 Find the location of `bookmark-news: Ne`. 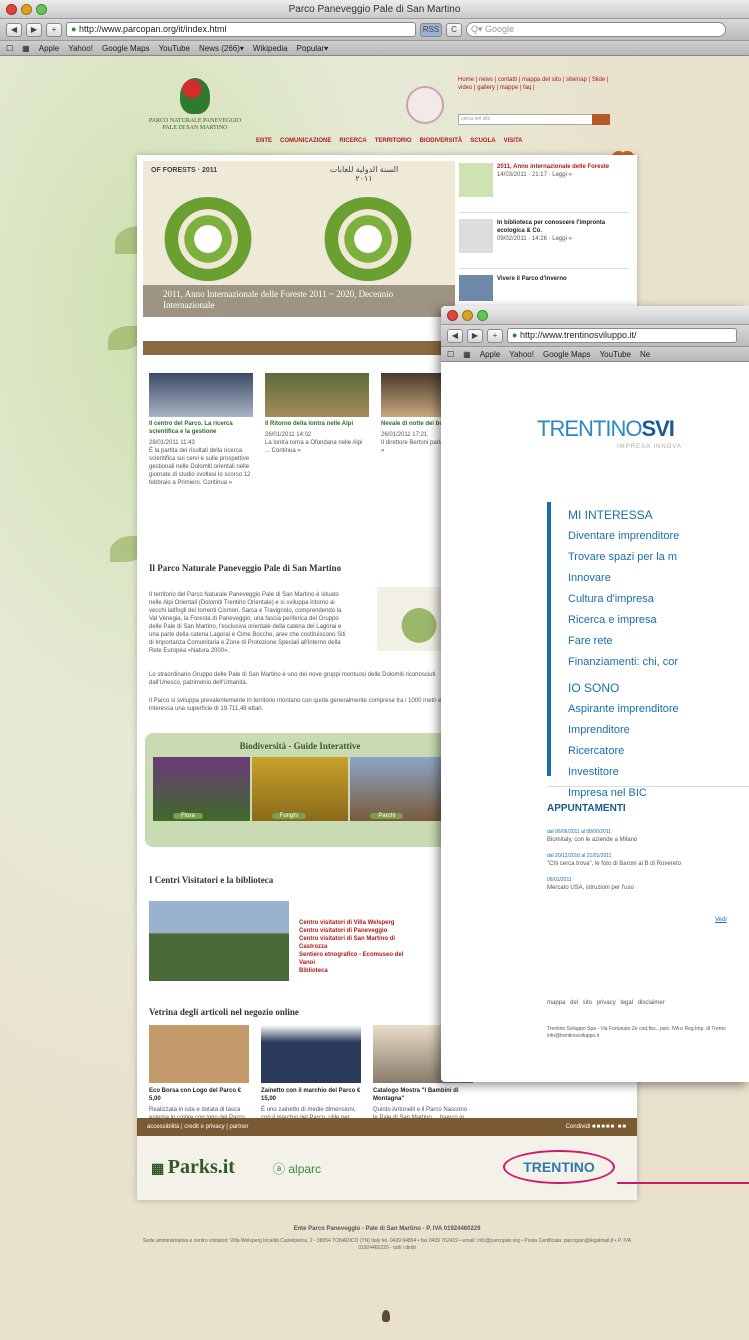

bookmark-news: Ne is located at coordinates (645, 354).